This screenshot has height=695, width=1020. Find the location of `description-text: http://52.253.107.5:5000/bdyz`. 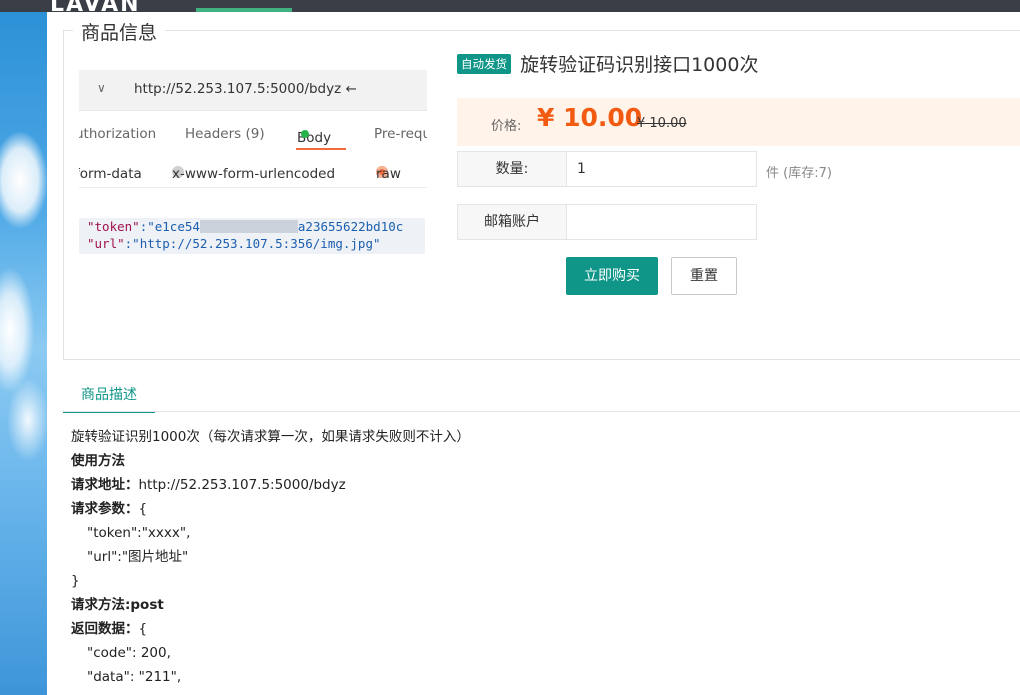

description-text: http://52.253.107.5:5000/bdyz is located at coordinates (242, 485).